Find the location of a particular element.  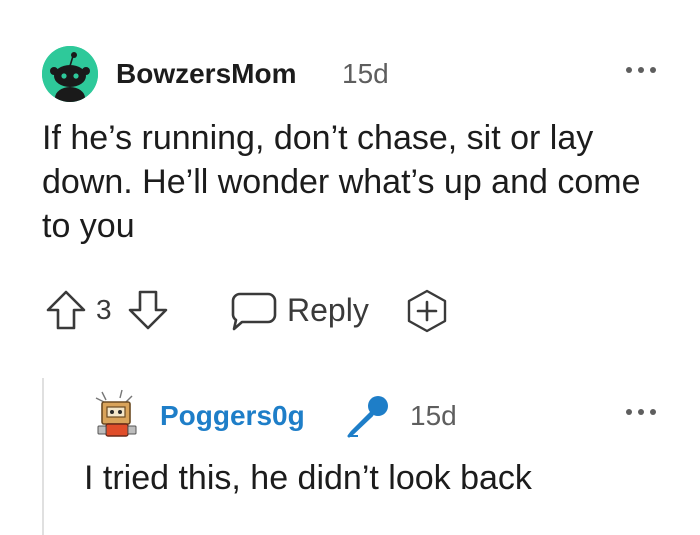

upvote-icon is located at coordinates (66, 310).